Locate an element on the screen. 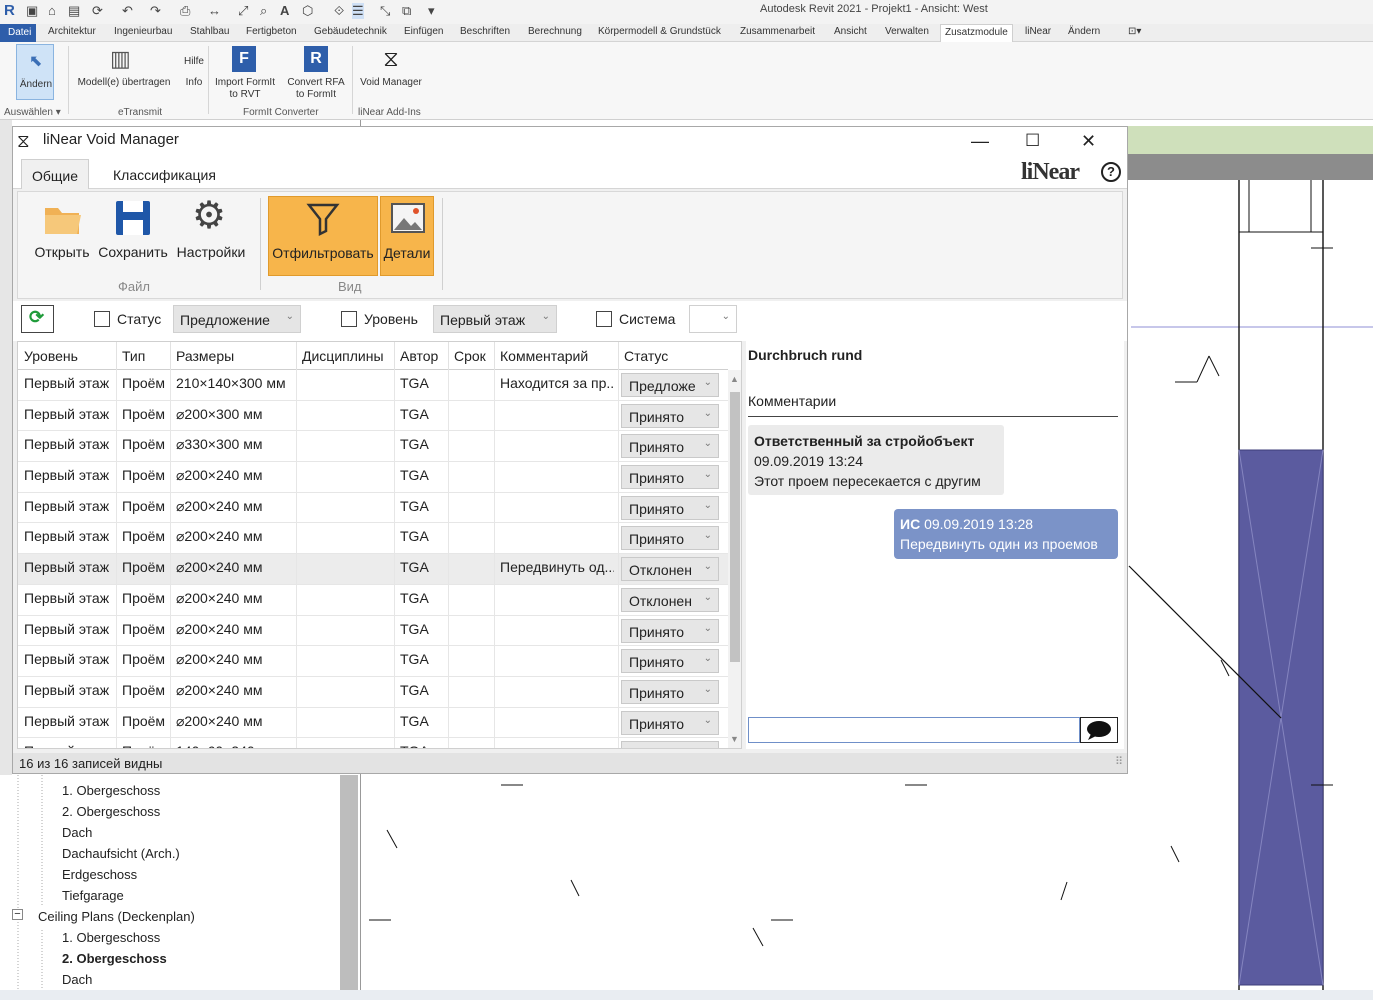 This screenshot has width=1373, height=1000. scroll-down-icon: ▼ is located at coordinates (734, 739).